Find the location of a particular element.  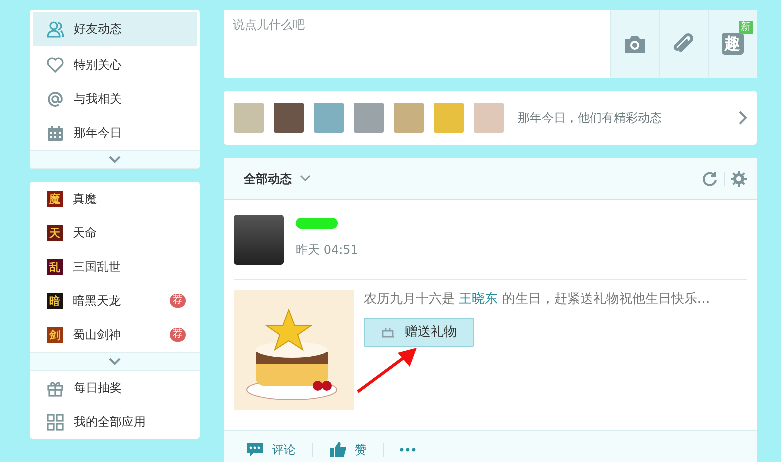

name-link: 王晓东 is located at coordinates (478, 299).